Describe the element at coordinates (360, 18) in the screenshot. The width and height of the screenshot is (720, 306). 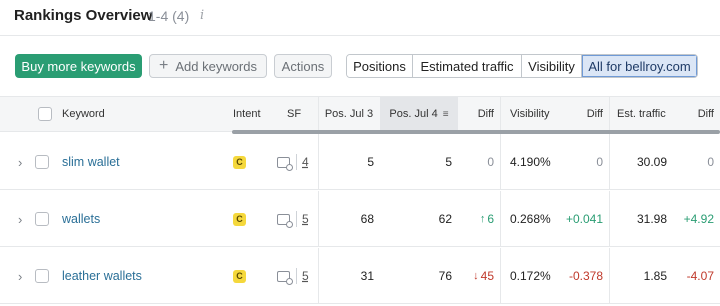
I see `page-header: Rankings Overview 1-4 (4) i` at that location.